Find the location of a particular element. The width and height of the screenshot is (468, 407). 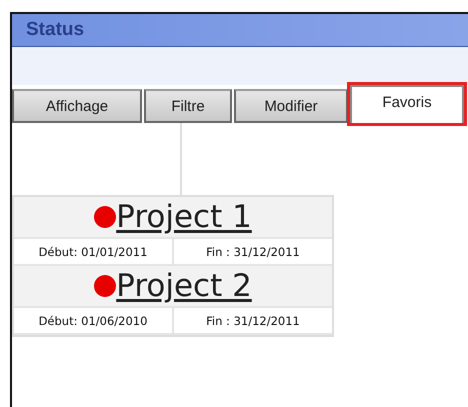

window-title: Status is located at coordinates (55, 30).